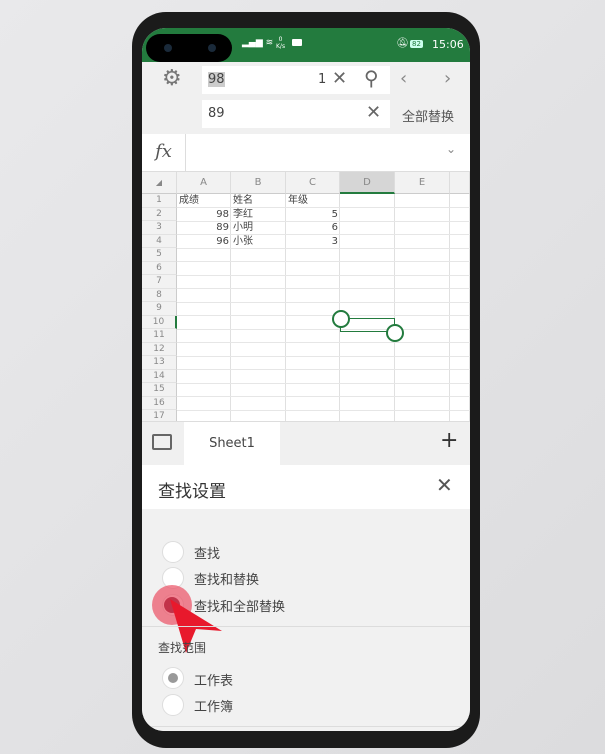 This screenshot has width=605, height=754. Describe the element at coordinates (164, 152) in the screenshot. I see `fx-icon: fx` at that location.